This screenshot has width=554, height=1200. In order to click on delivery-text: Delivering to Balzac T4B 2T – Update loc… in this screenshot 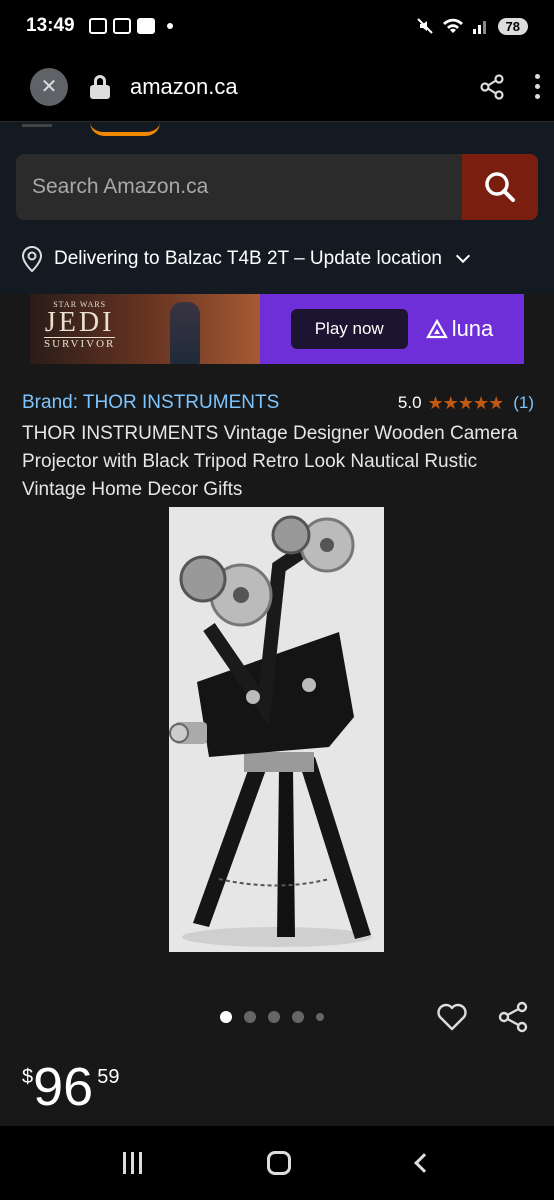, I will do `click(248, 258)`.